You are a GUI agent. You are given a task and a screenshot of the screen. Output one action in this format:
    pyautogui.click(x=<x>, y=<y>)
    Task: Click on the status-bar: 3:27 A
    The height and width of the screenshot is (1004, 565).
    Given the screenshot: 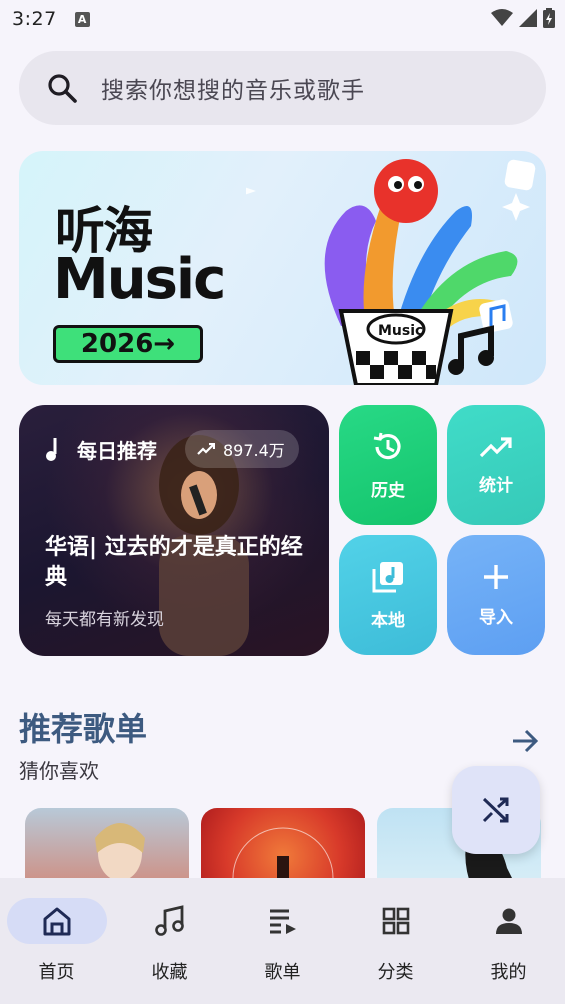 What is the action you would take?
    pyautogui.click(x=282, y=19)
    